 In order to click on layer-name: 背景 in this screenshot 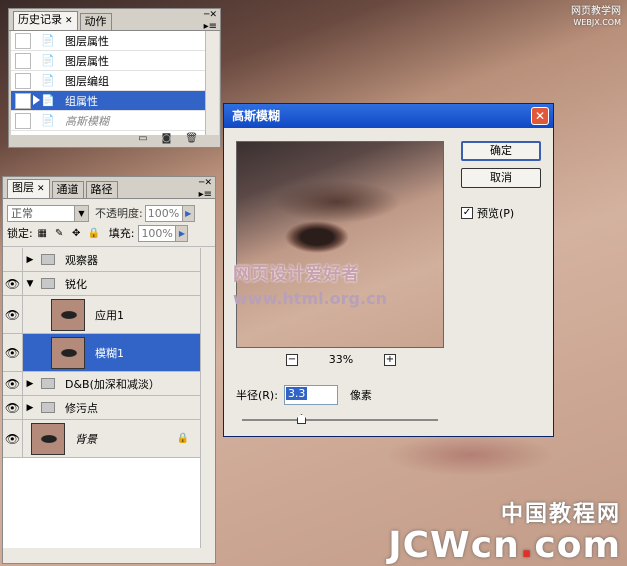, I will do `click(86, 439)`.